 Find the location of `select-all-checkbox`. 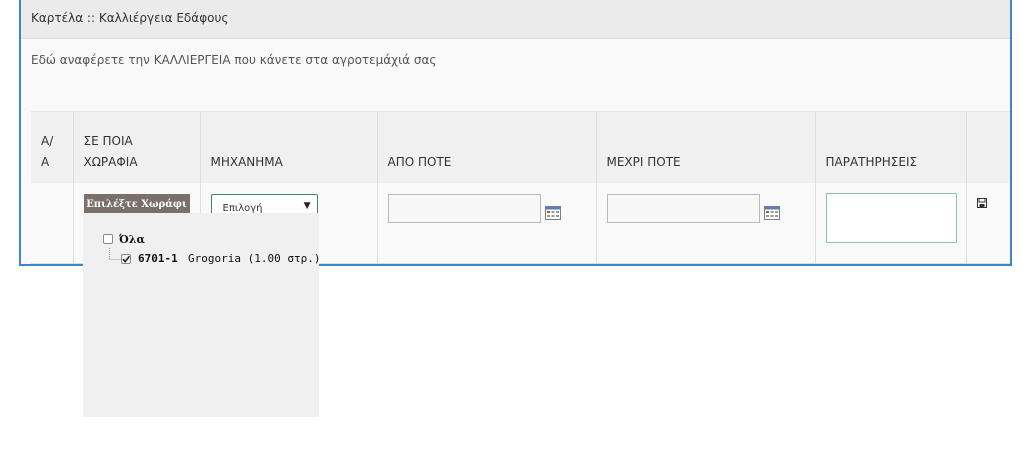

select-all-checkbox is located at coordinates (108, 239).